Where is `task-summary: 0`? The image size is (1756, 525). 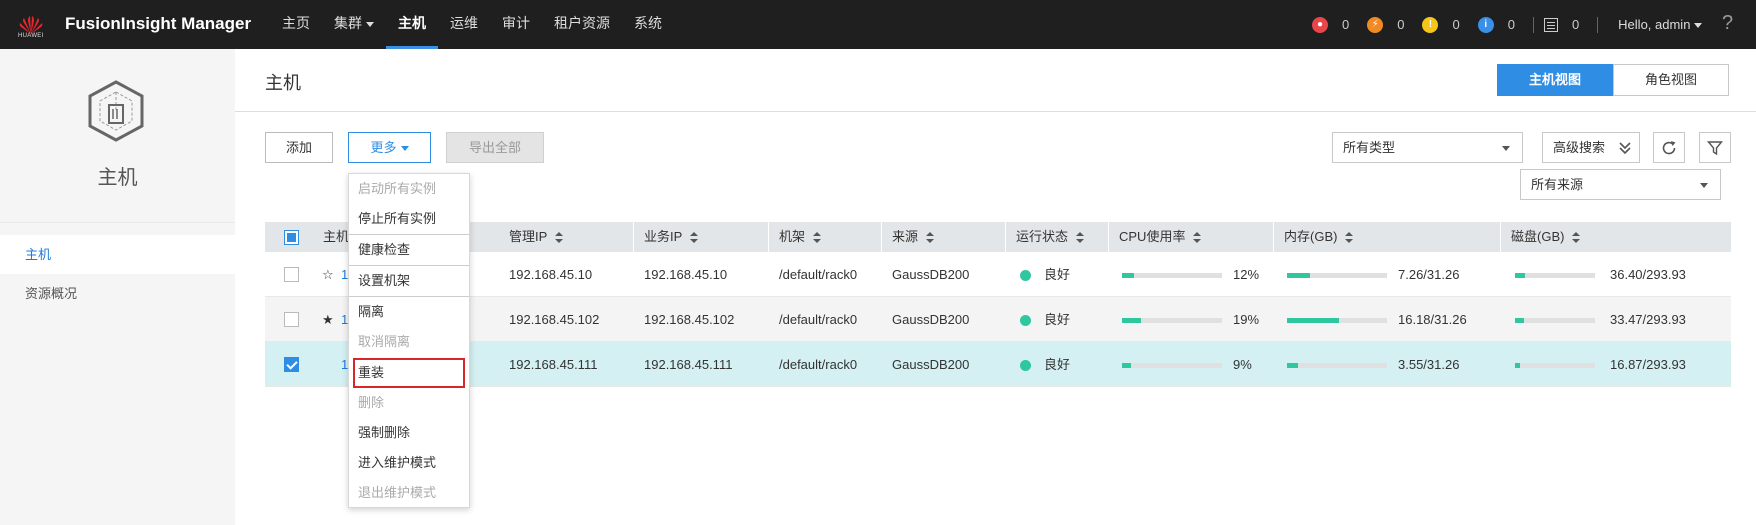
task-summary: 0 is located at coordinates (1561, 24).